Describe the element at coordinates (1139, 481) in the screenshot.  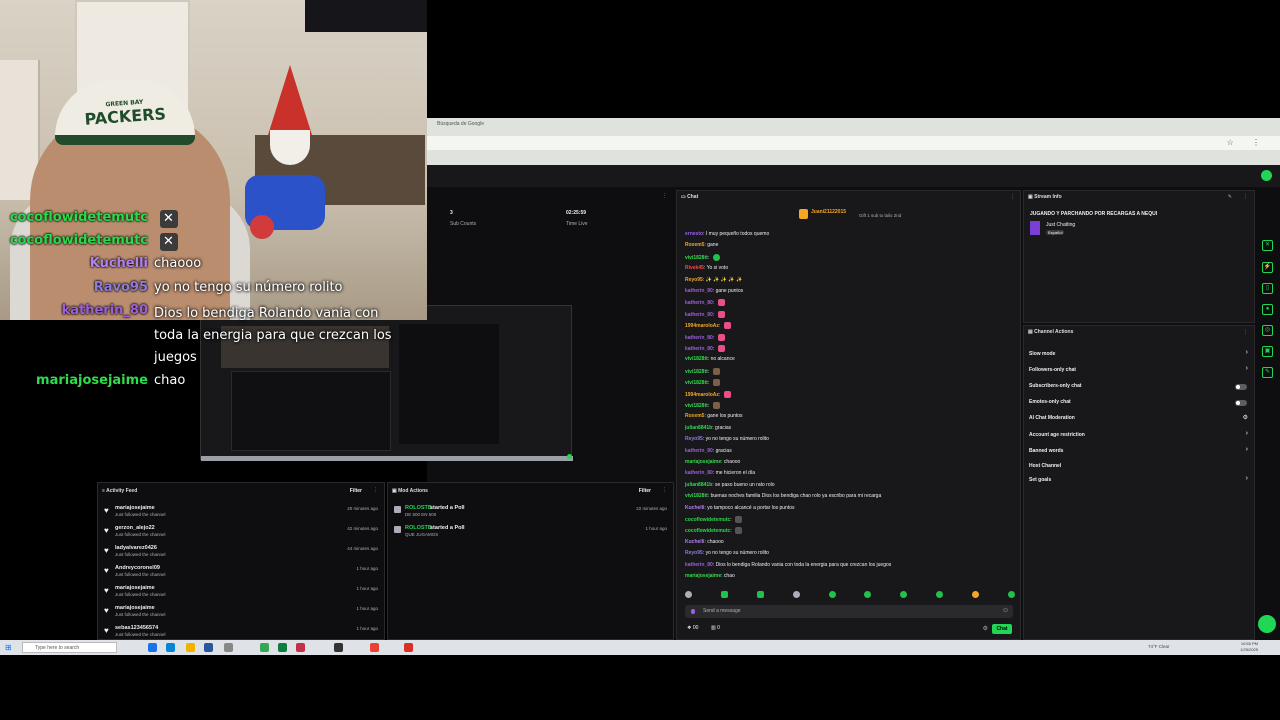
I see `channel-action-row: Set goals ›` at that location.